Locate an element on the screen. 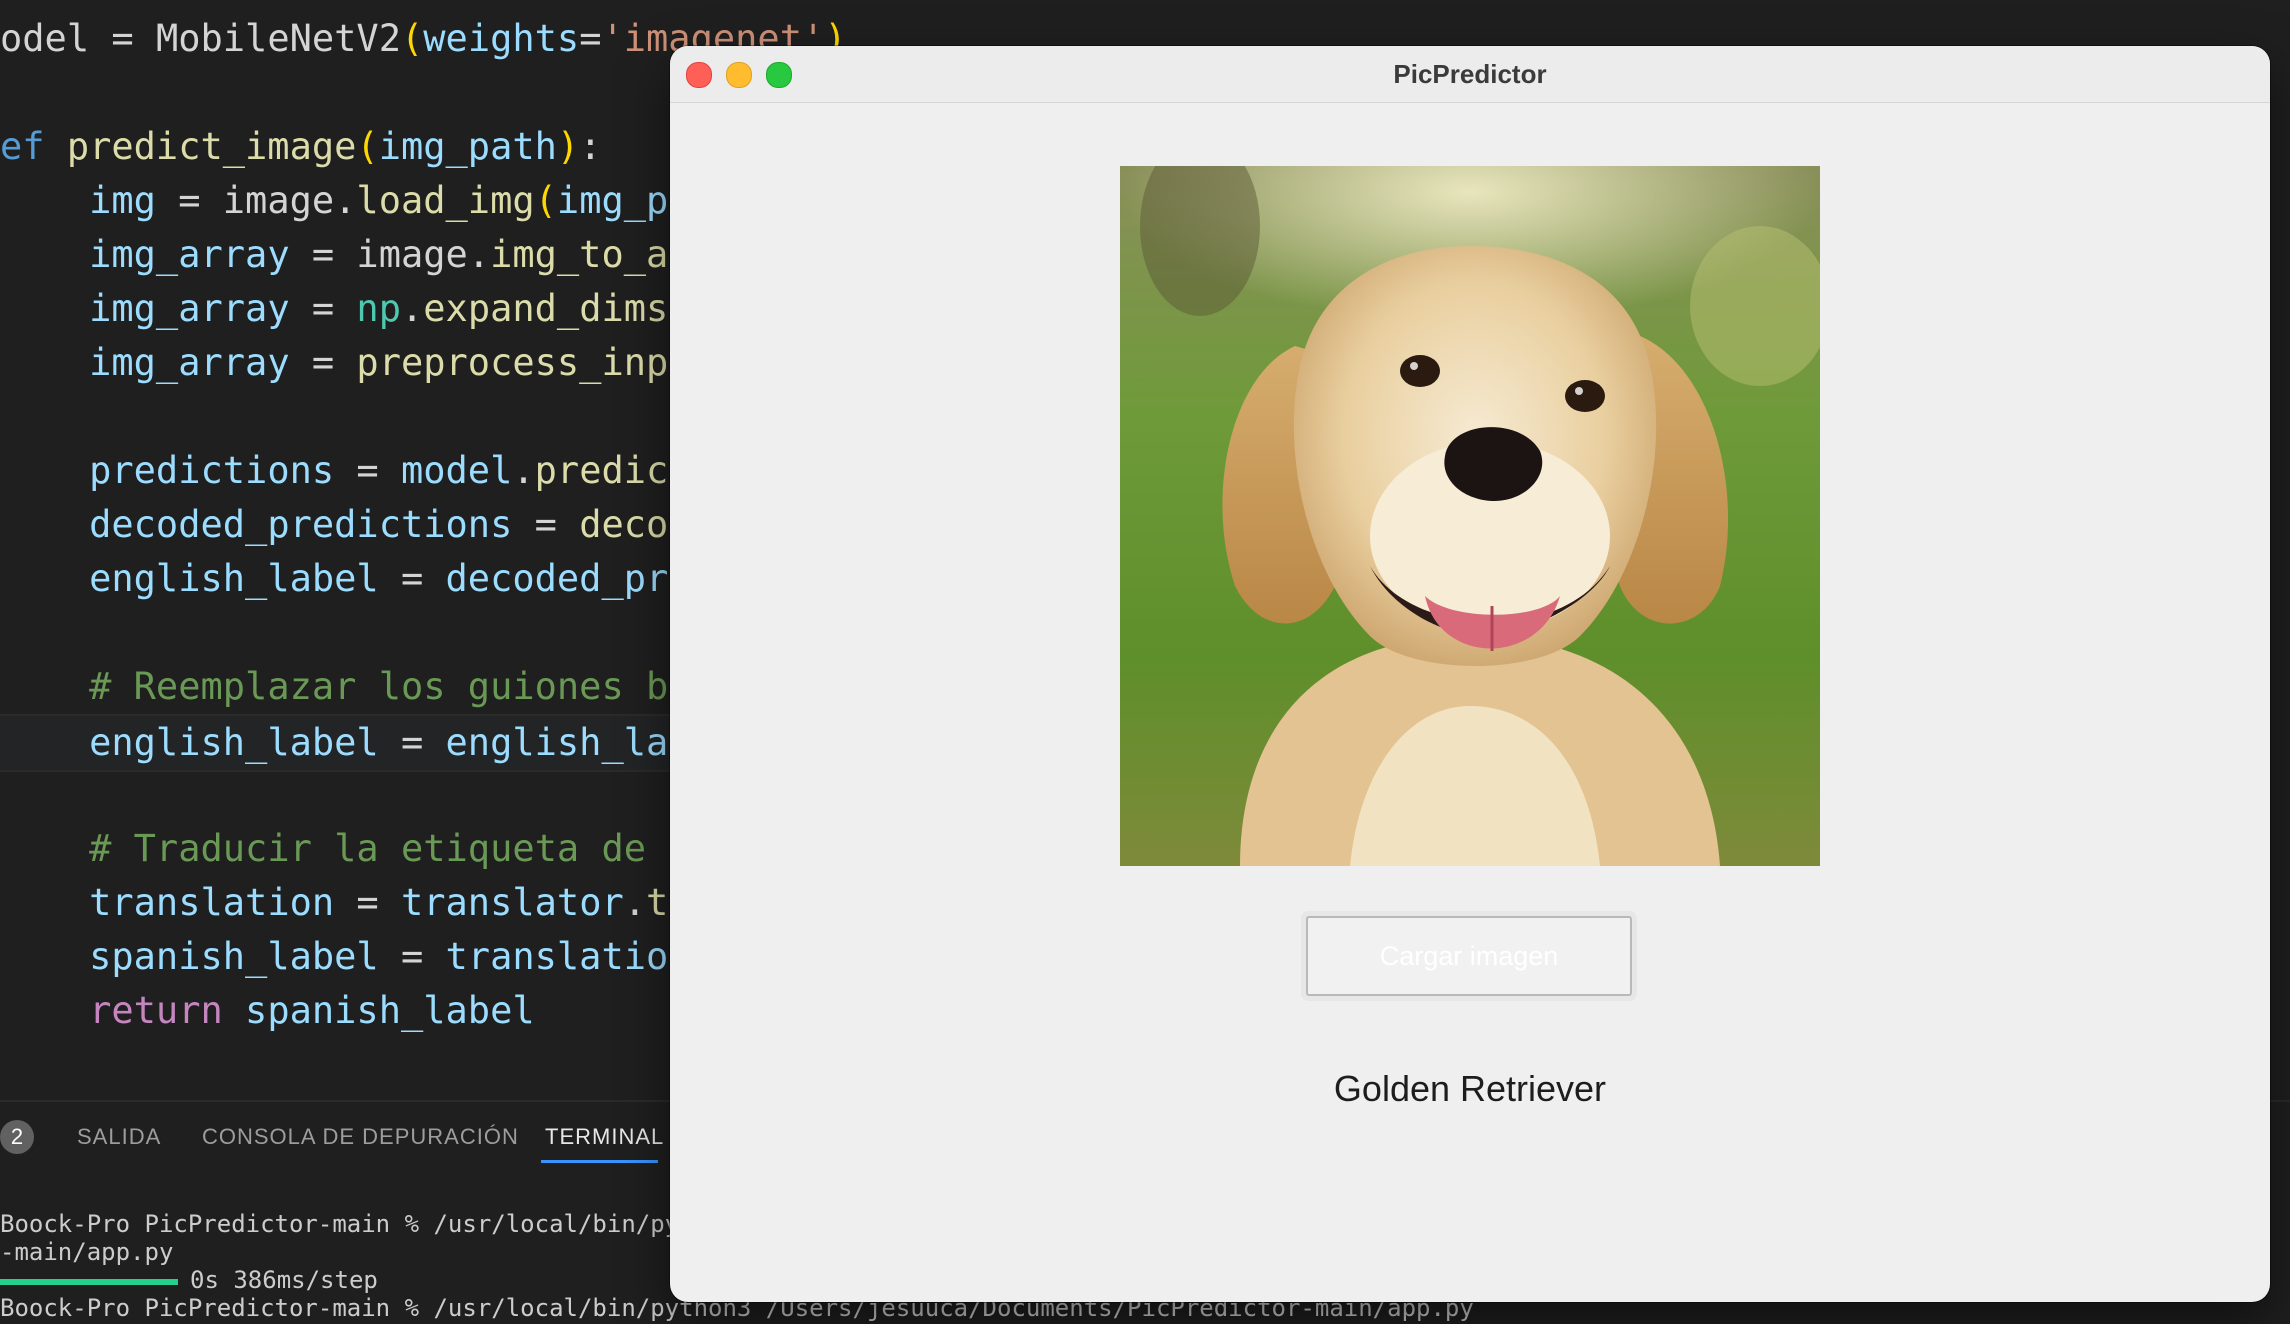 This screenshot has width=2290, height=1324. panel-tab-bar: 2 SALIDA CONSOLA DE DEPURACIÓN TERMINAL is located at coordinates (350, 1134).